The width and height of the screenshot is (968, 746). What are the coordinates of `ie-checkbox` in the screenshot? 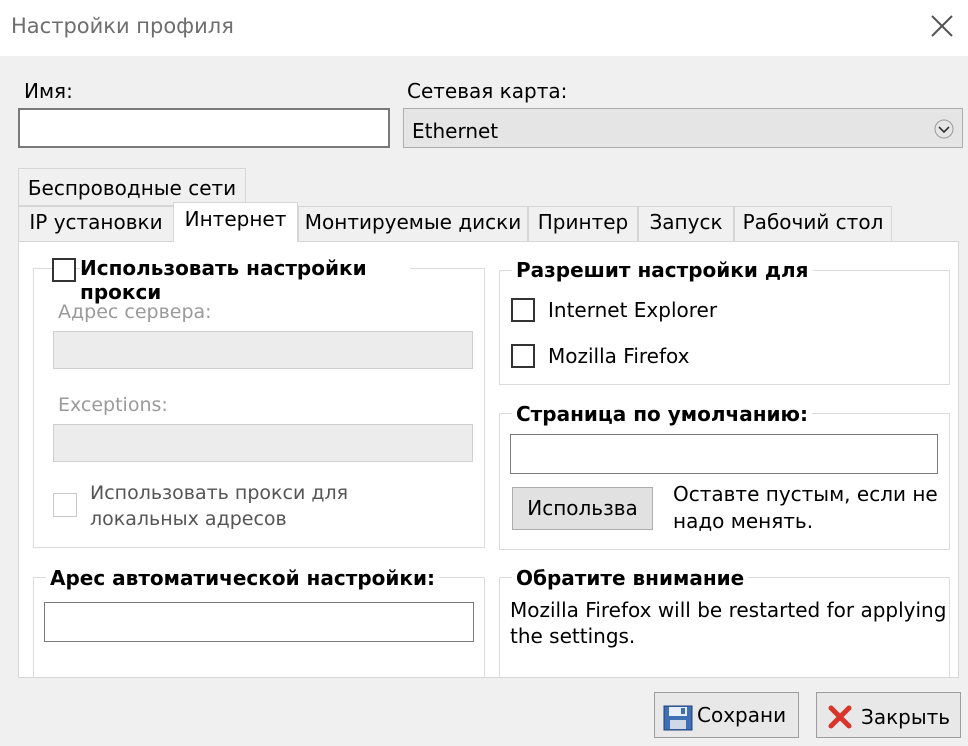 It's located at (523, 310).